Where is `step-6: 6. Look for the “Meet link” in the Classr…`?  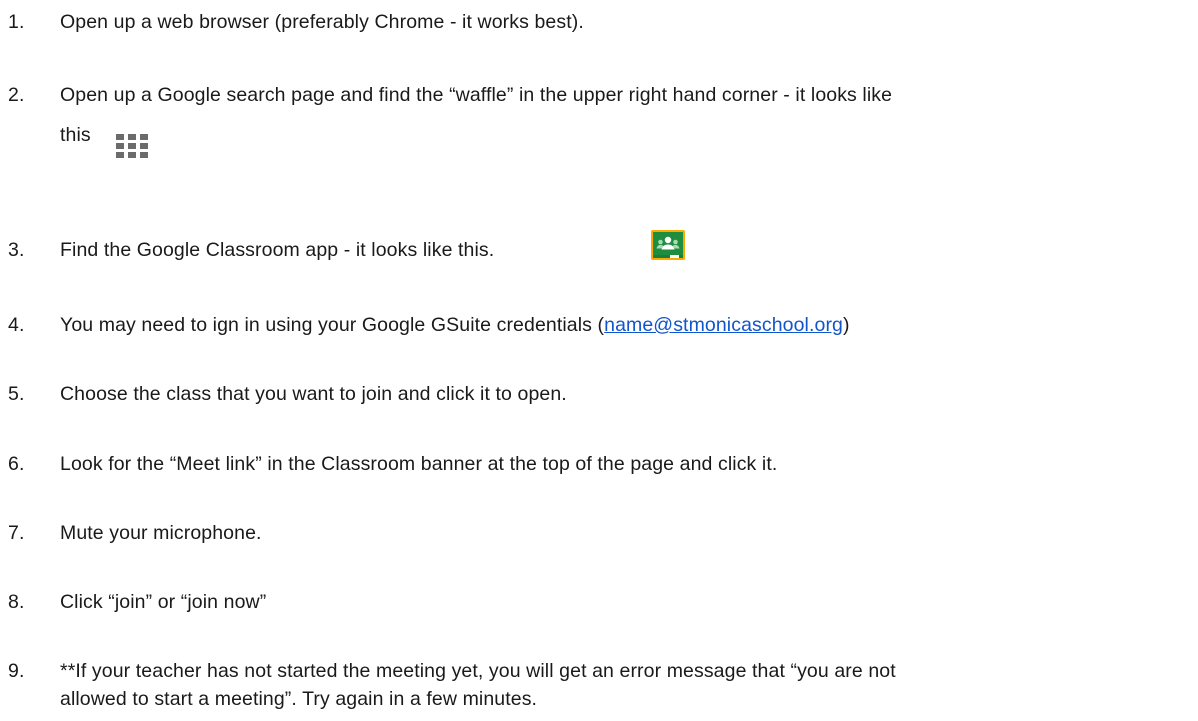
step-6: 6. Look for the “Meet link” in the Classr… is located at coordinates (598, 464).